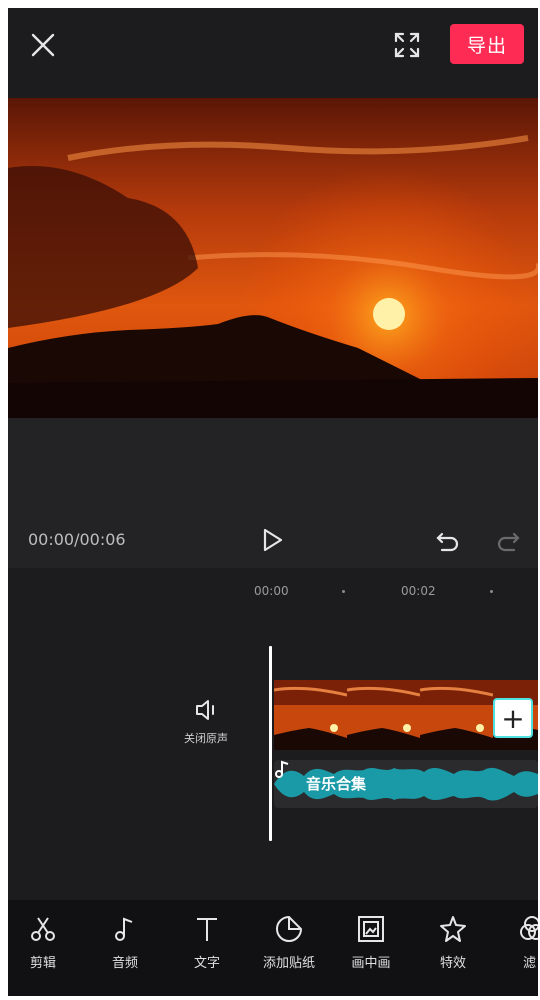 This screenshot has width=540, height=1000. What do you see at coordinates (125, 942) in the screenshot?
I see `tool-audio: 音频` at bounding box center [125, 942].